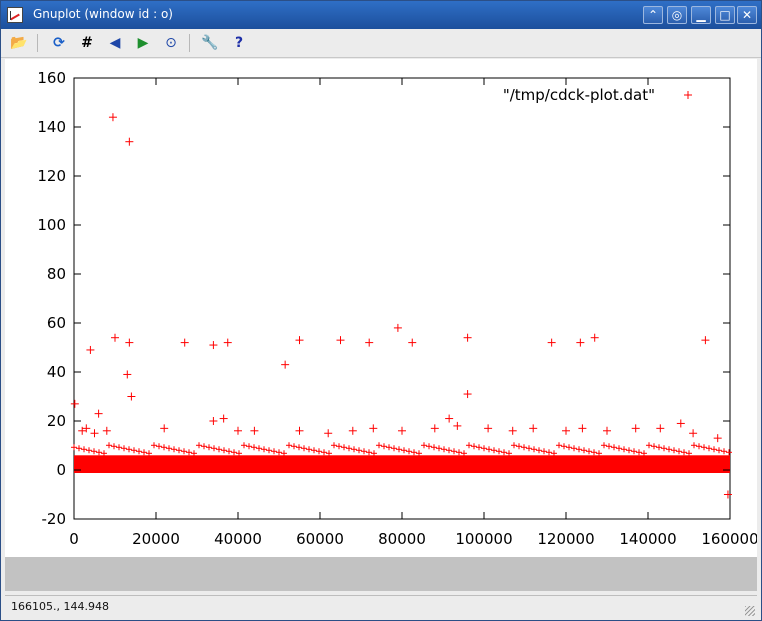 The image size is (762, 621). What do you see at coordinates (56, 274) in the screenshot?
I see `y-tick-label: 80` at bounding box center [56, 274].